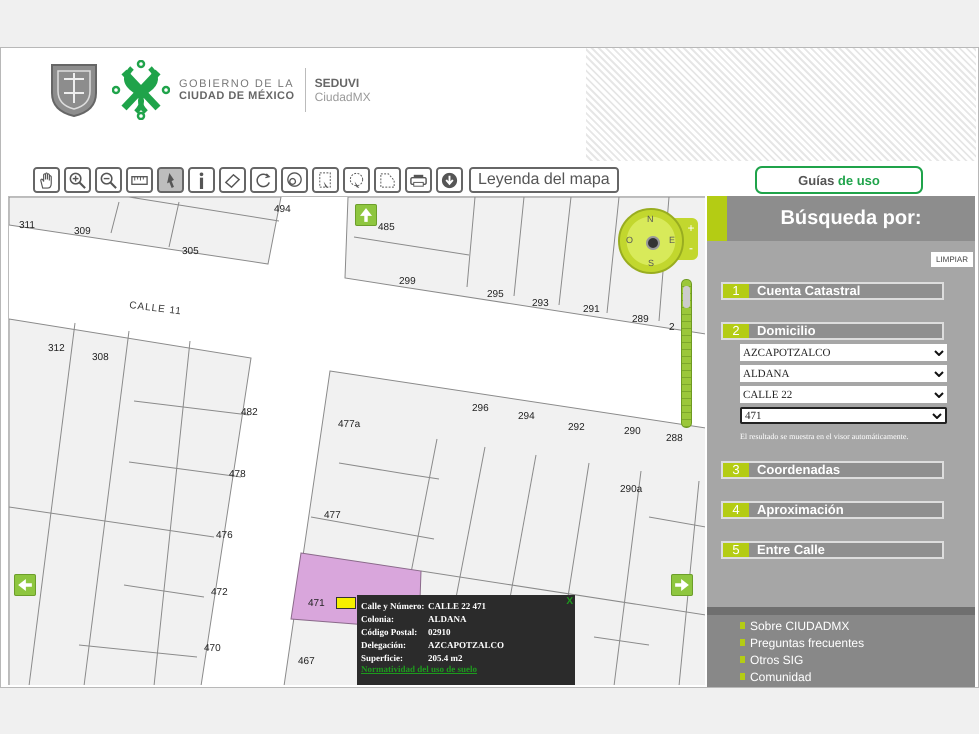 The width and height of the screenshot is (979, 734). Describe the element at coordinates (249, 412) in the screenshot. I see `parcel-number: 482` at that location.